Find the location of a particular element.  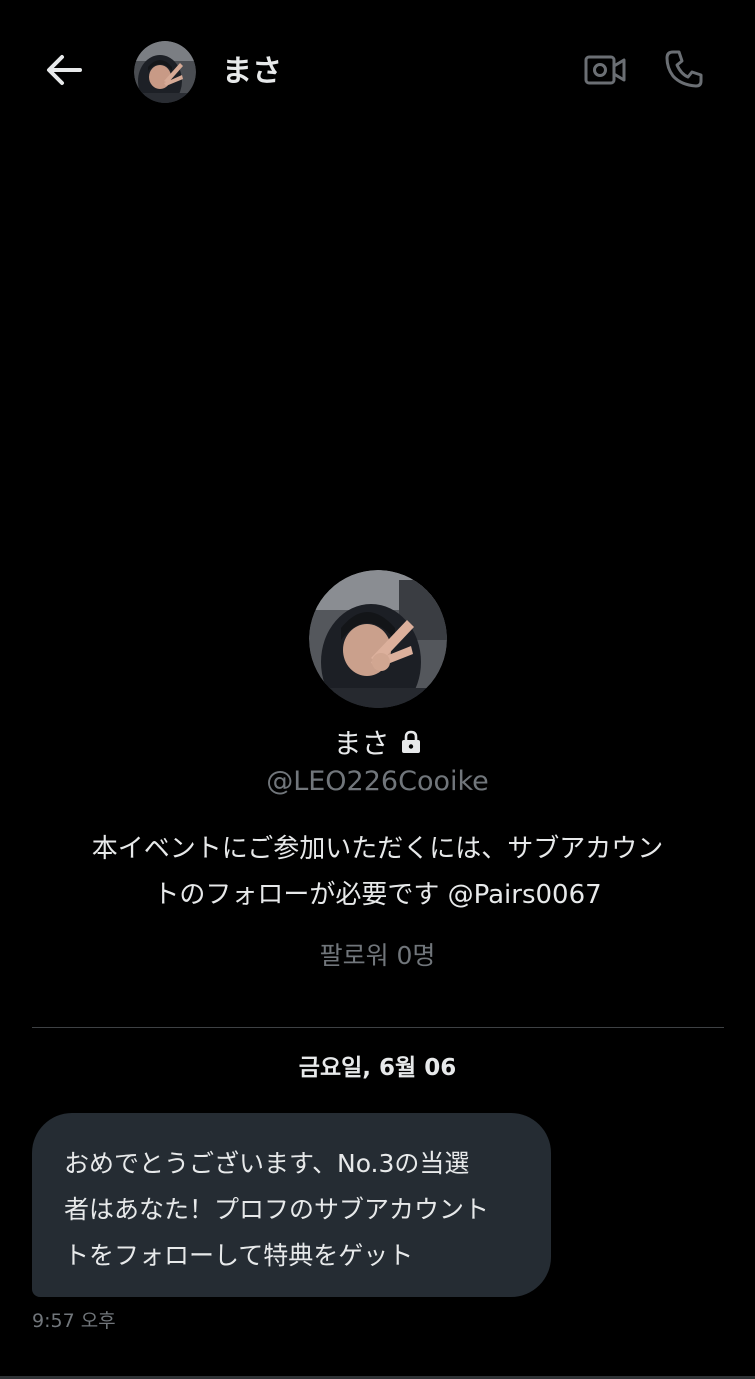

video-camera-icon is located at coordinates (605, 72).